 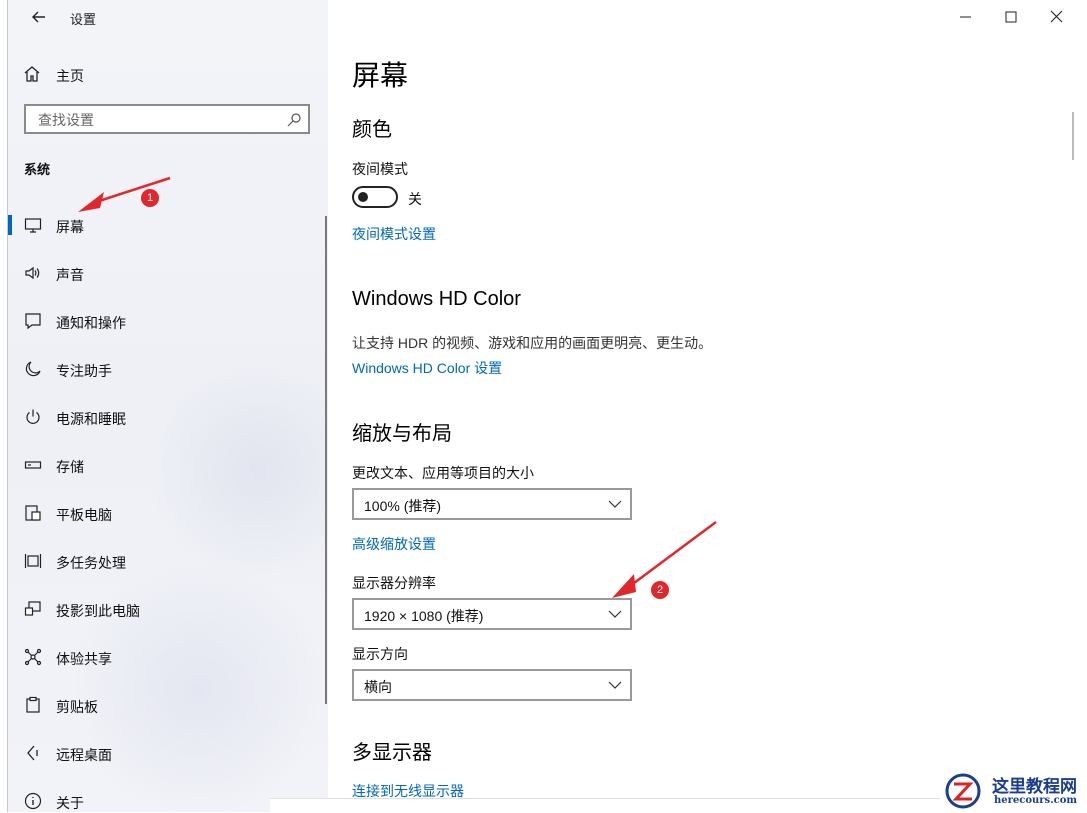 What do you see at coordinates (84, 755) in the screenshot?
I see `sidebar-item-label: 远程桌面` at bounding box center [84, 755].